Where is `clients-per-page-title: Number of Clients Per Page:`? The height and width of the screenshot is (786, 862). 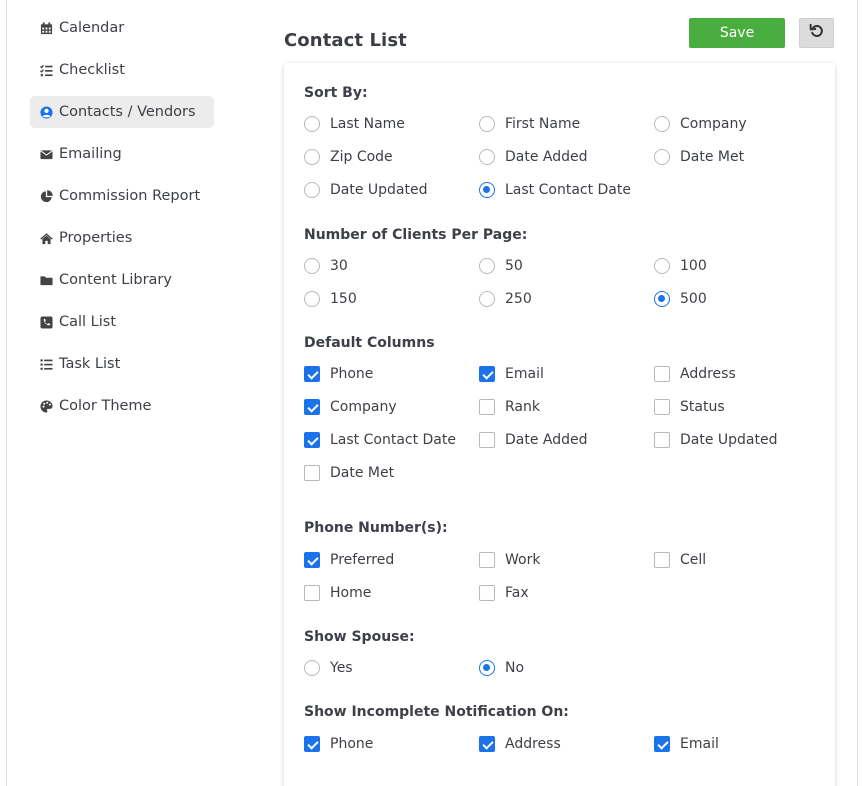
clients-per-page-title: Number of Clients Per Page: is located at coordinates (416, 235).